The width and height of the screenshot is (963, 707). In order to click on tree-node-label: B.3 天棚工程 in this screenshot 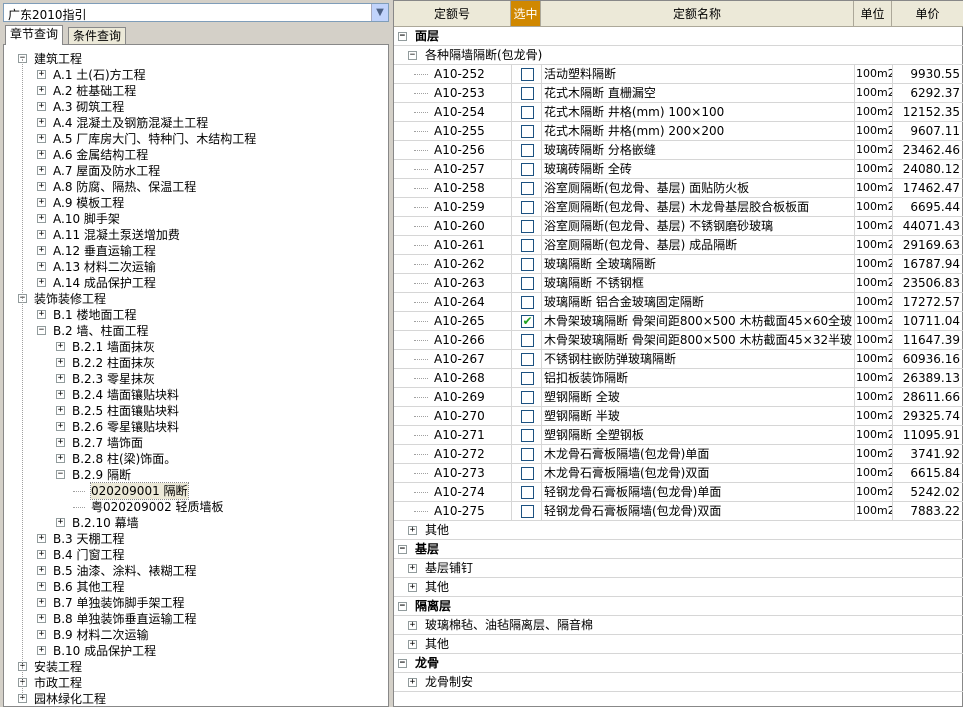, I will do `click(89, 539)`.